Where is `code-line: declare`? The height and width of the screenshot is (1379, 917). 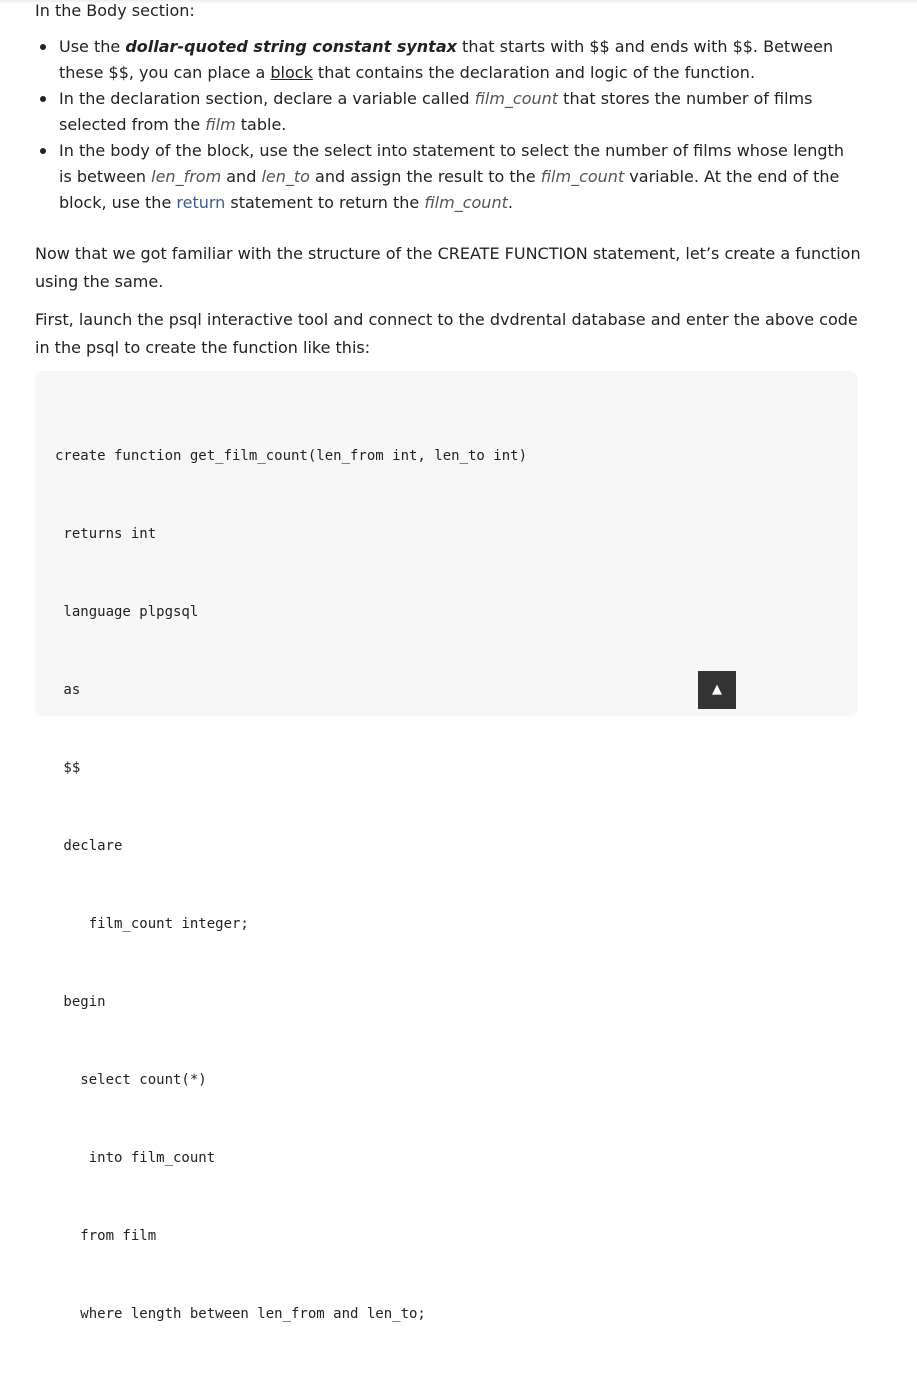
code-line: declare is located at coordinates (89, 846).